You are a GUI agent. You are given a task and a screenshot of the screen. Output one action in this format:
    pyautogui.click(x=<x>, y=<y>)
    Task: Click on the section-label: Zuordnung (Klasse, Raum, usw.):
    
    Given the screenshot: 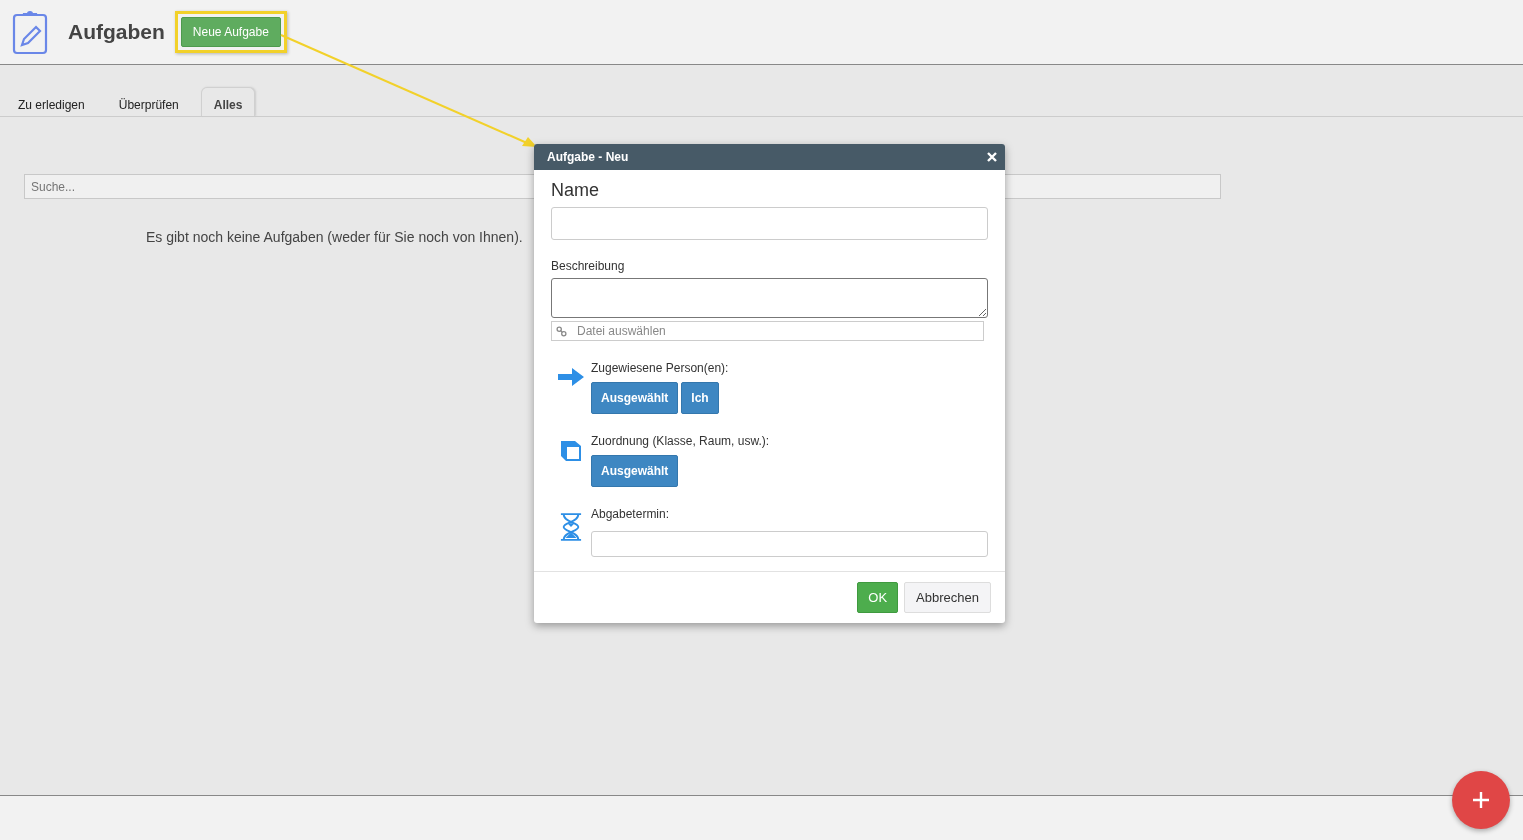 What is the action you would take?
    pyautogui.click(x=681, y=441)
    